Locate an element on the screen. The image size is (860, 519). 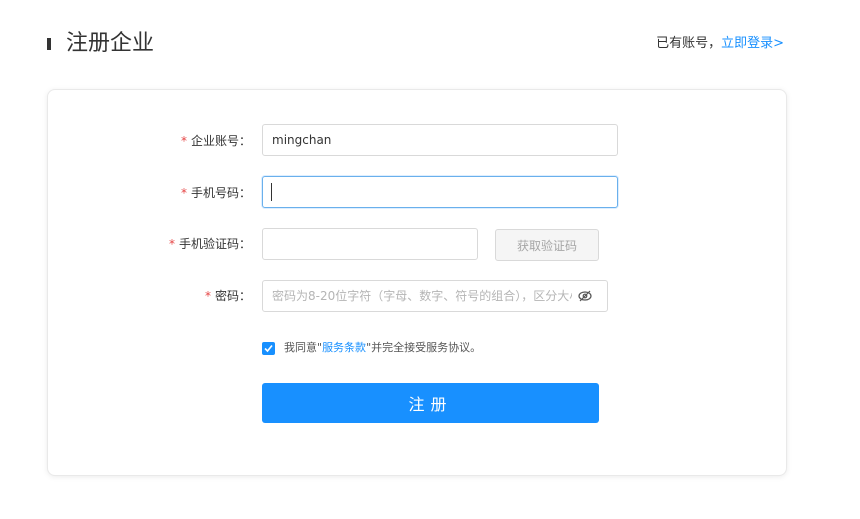
account-label-text: 企业账号： is located at coordinates (220, 141).